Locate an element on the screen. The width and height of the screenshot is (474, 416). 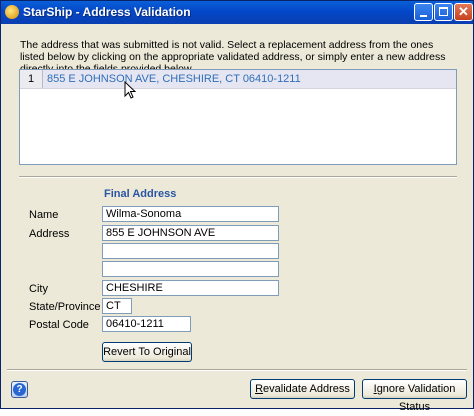
close-icon: ✕ is located at coordinates (463, 11).